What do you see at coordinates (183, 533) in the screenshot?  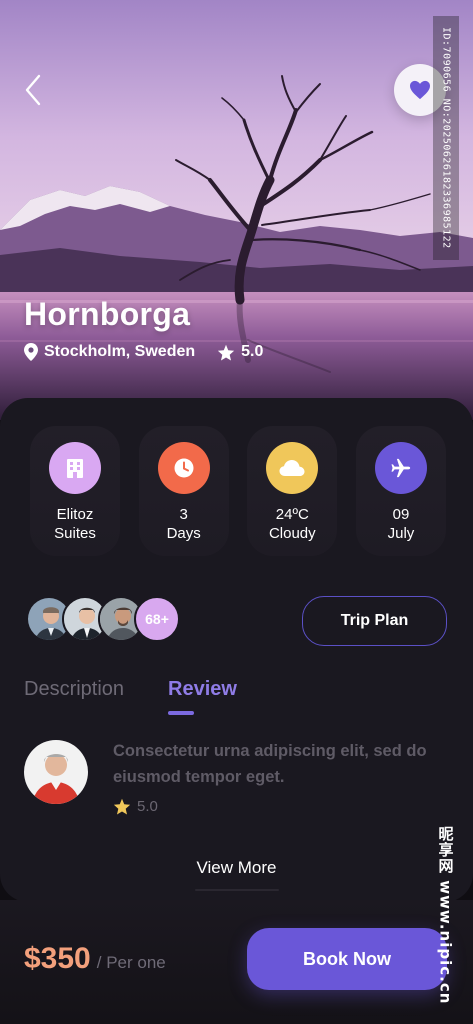 I see `info-duration-line2: Days` at bounding box center [183, 533].